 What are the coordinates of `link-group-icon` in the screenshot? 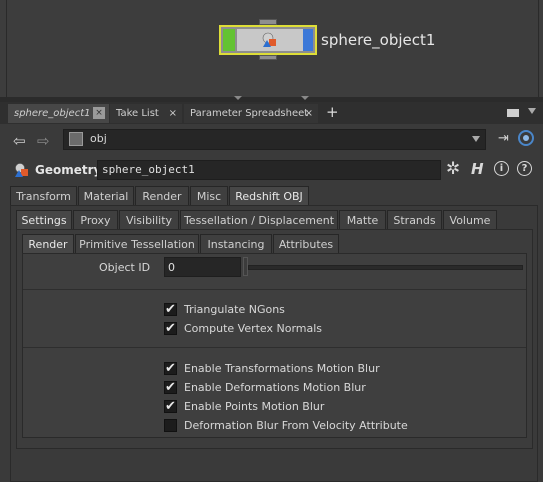 It's located at (526, 138).